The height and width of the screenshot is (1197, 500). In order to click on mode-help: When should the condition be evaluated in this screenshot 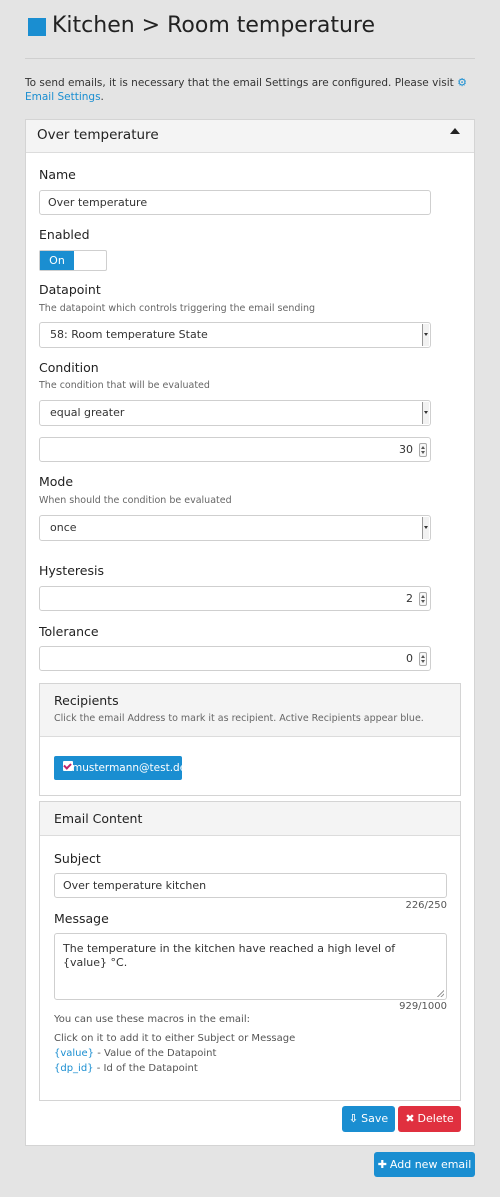, I will do `click(135, 500)`.